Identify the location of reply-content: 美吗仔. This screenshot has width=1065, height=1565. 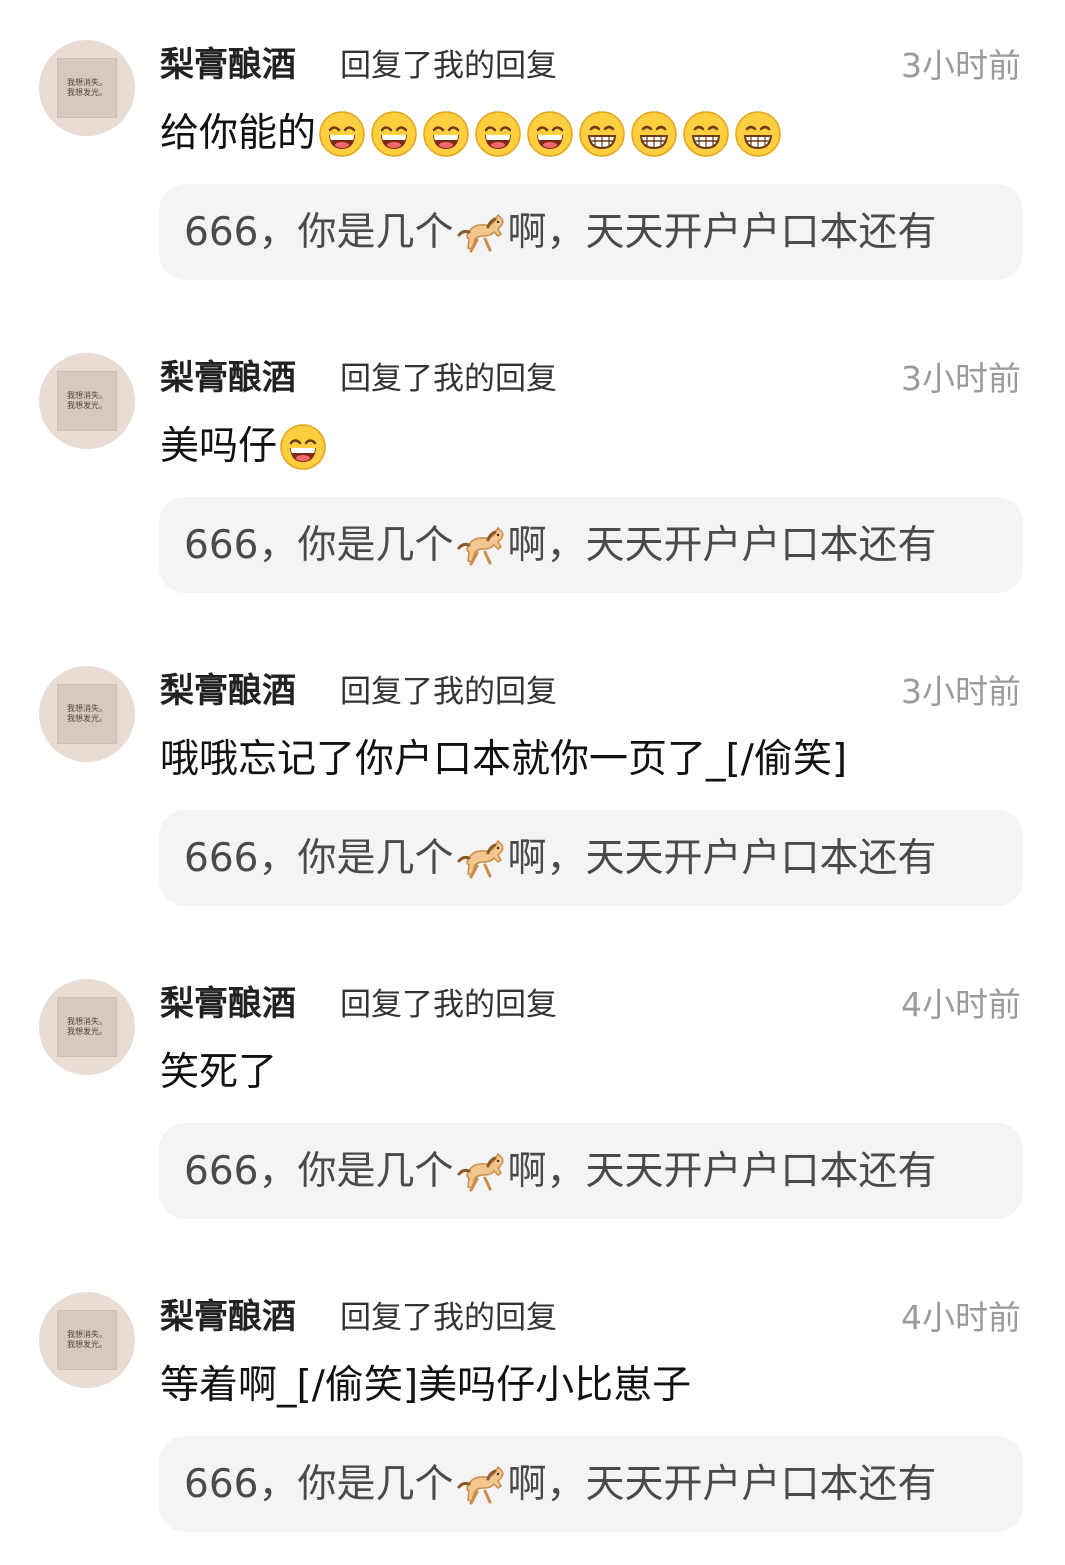
(243, 447).